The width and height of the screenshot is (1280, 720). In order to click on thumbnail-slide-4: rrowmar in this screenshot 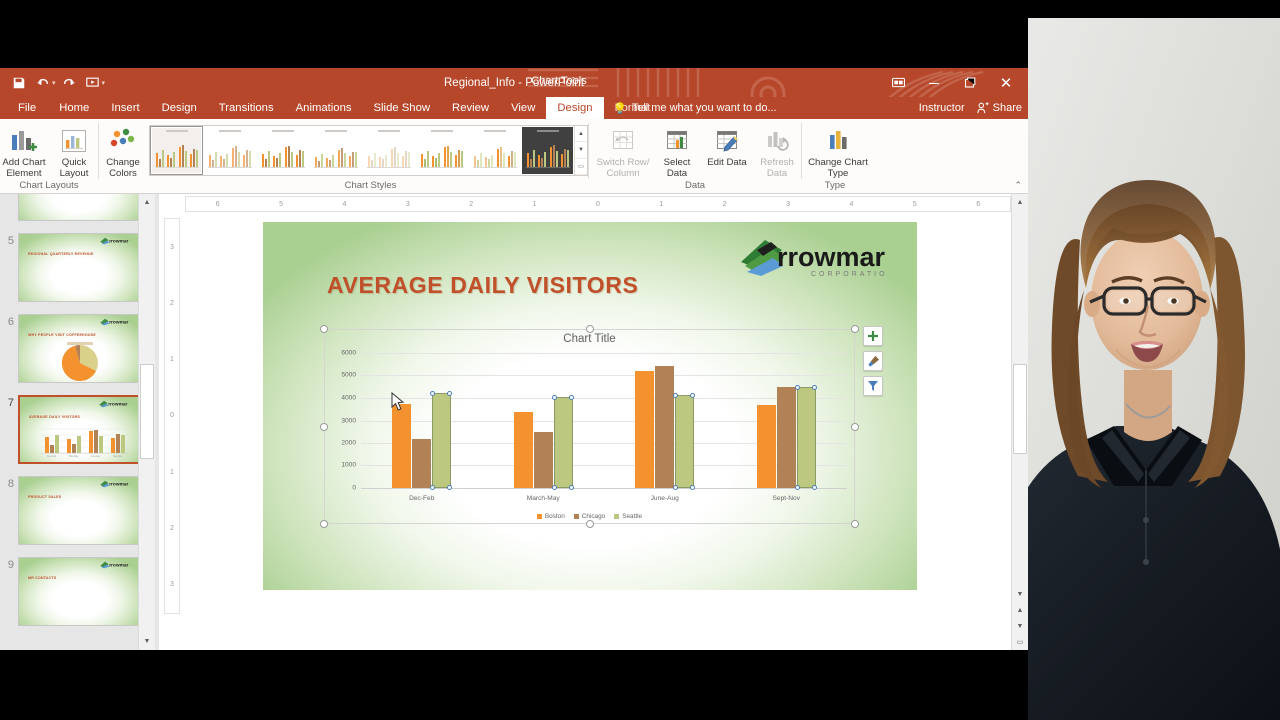, I will do `click(79, 207)`.